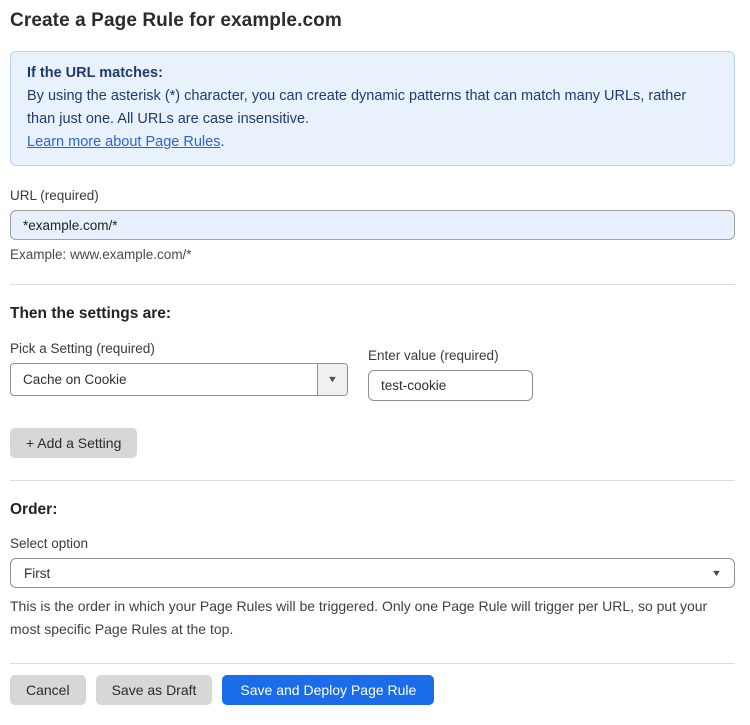 This screenshot has height=725, width=750. I want to click on info-box-heading: If the URL matches:, so click(95, 73).